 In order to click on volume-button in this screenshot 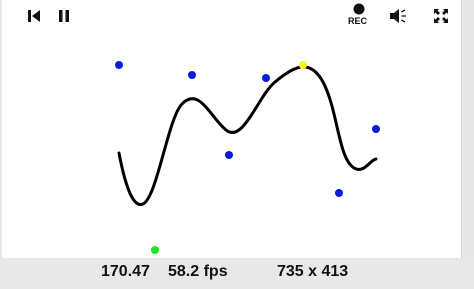, I will do `click(398, 15)`.